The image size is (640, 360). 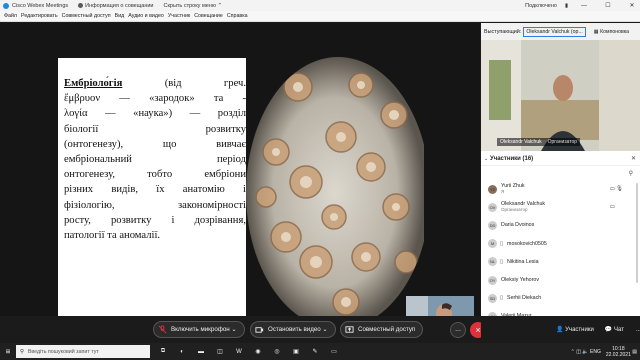 What do you see at coordinates (349, 329) in the screenshot?
I see `share-icon` at bounding box center [349, 329].